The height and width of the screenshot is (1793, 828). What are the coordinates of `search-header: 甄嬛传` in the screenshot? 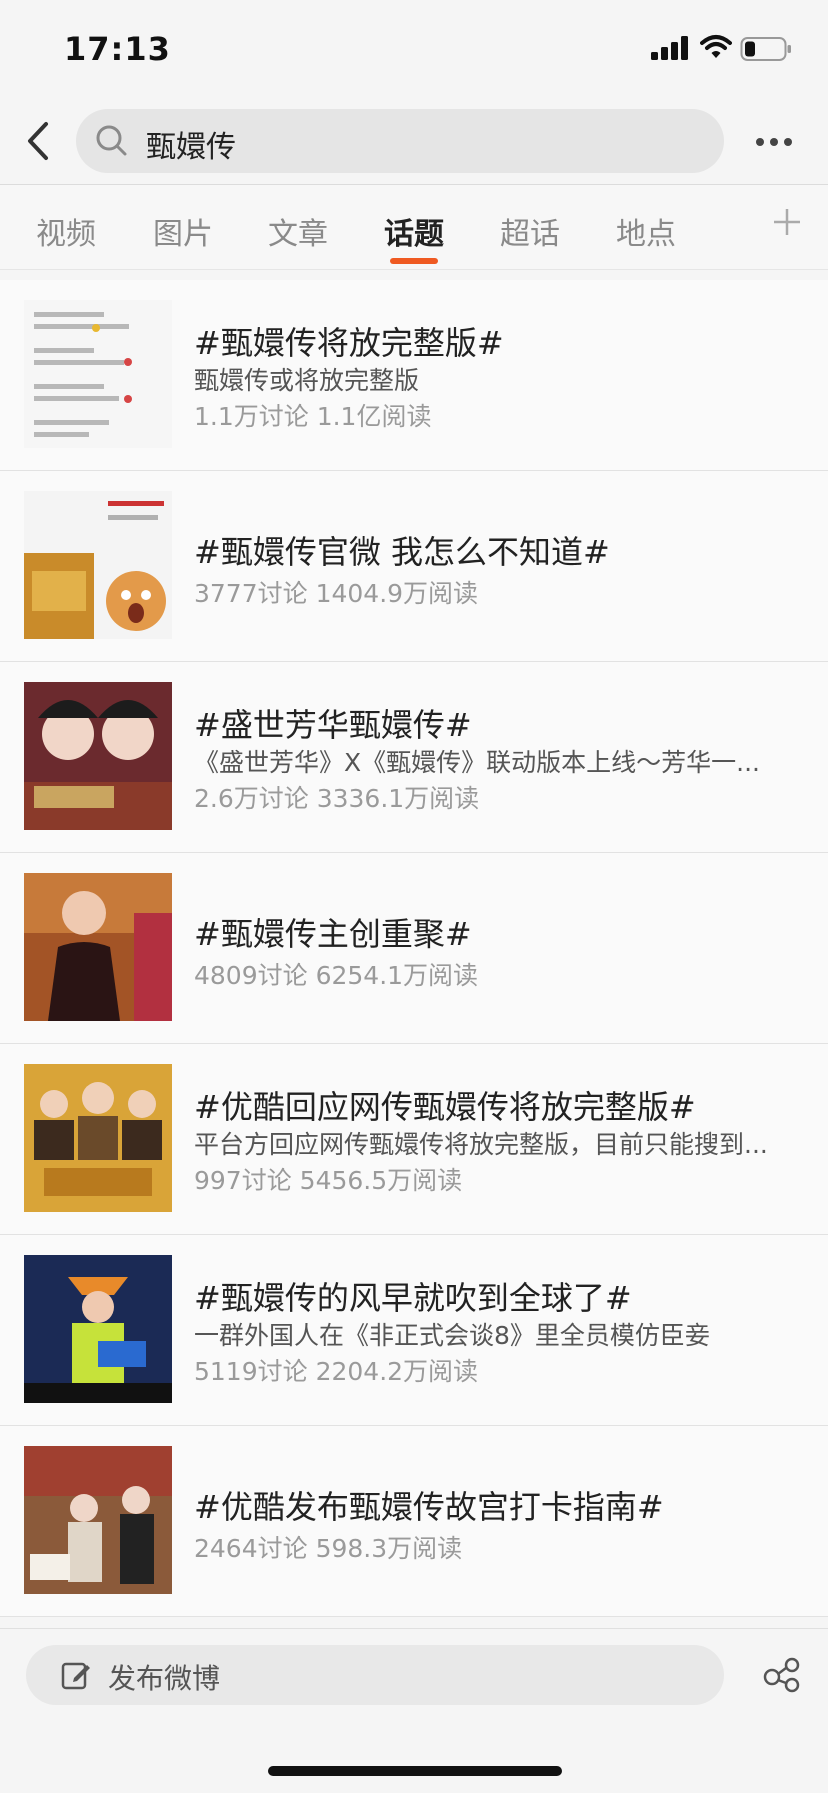 It's located at (414, 142).